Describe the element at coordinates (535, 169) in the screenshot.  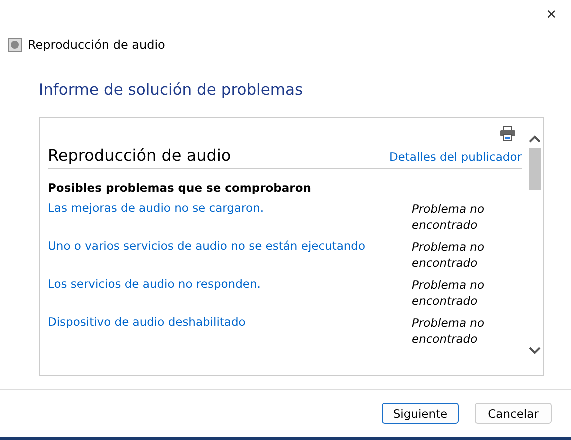
I see `scrollbar-thumb` at that location.